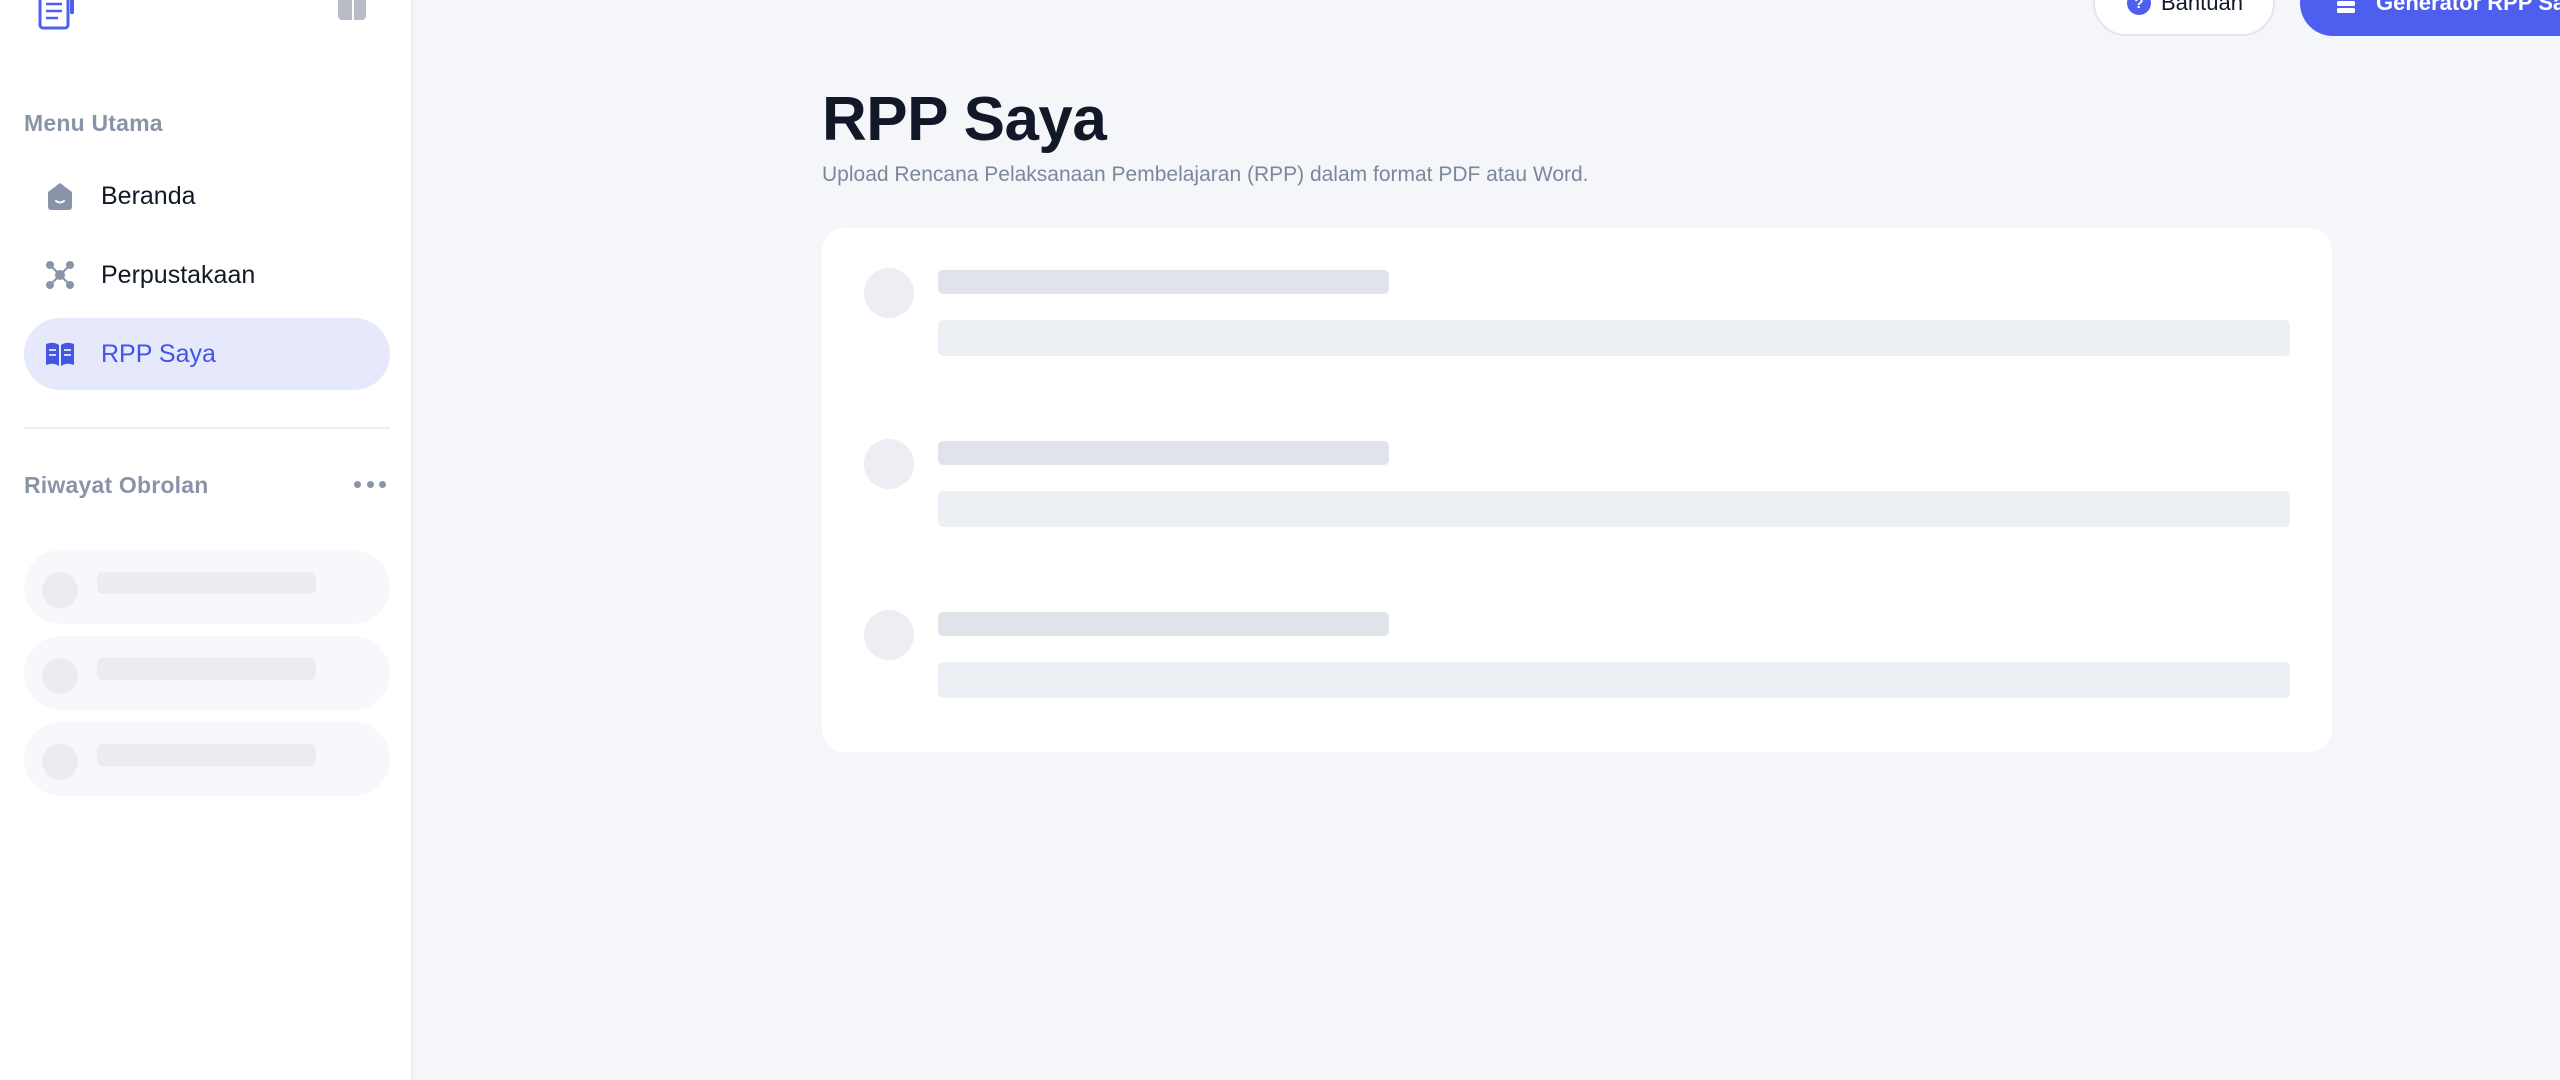  What do you see at coordinates (2346, 7) in the screenshot?
I see `book-stack-icon` at bounding box center [2346, 7].